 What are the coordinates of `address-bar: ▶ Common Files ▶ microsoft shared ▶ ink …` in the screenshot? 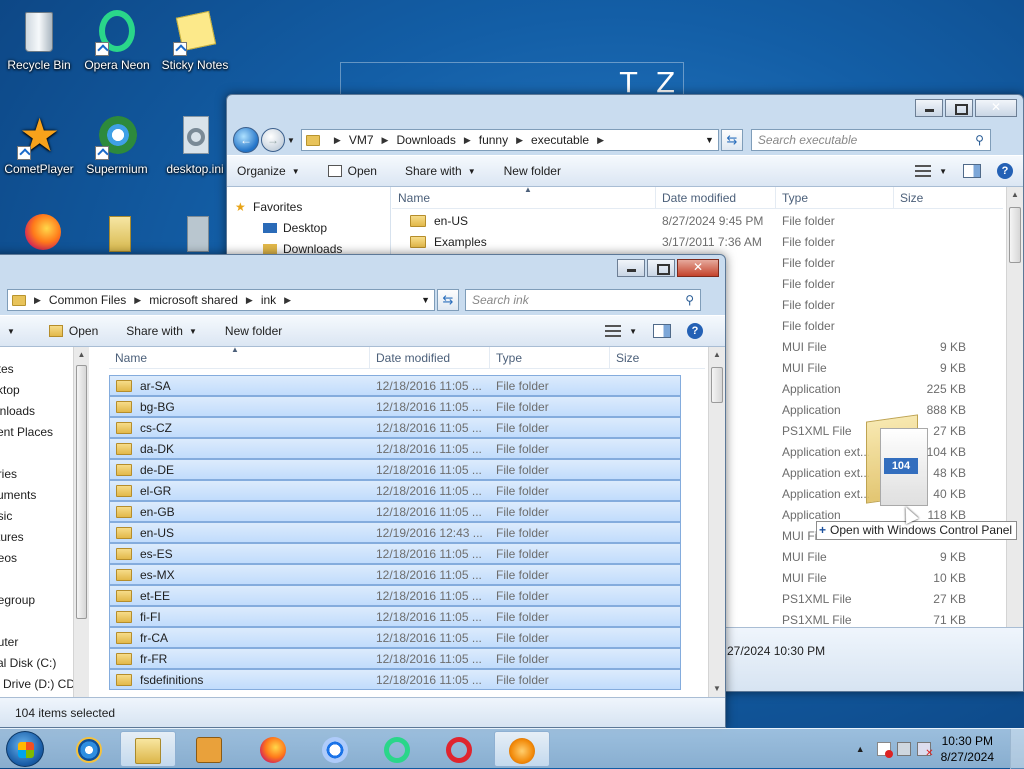 It's located at (221, 300).